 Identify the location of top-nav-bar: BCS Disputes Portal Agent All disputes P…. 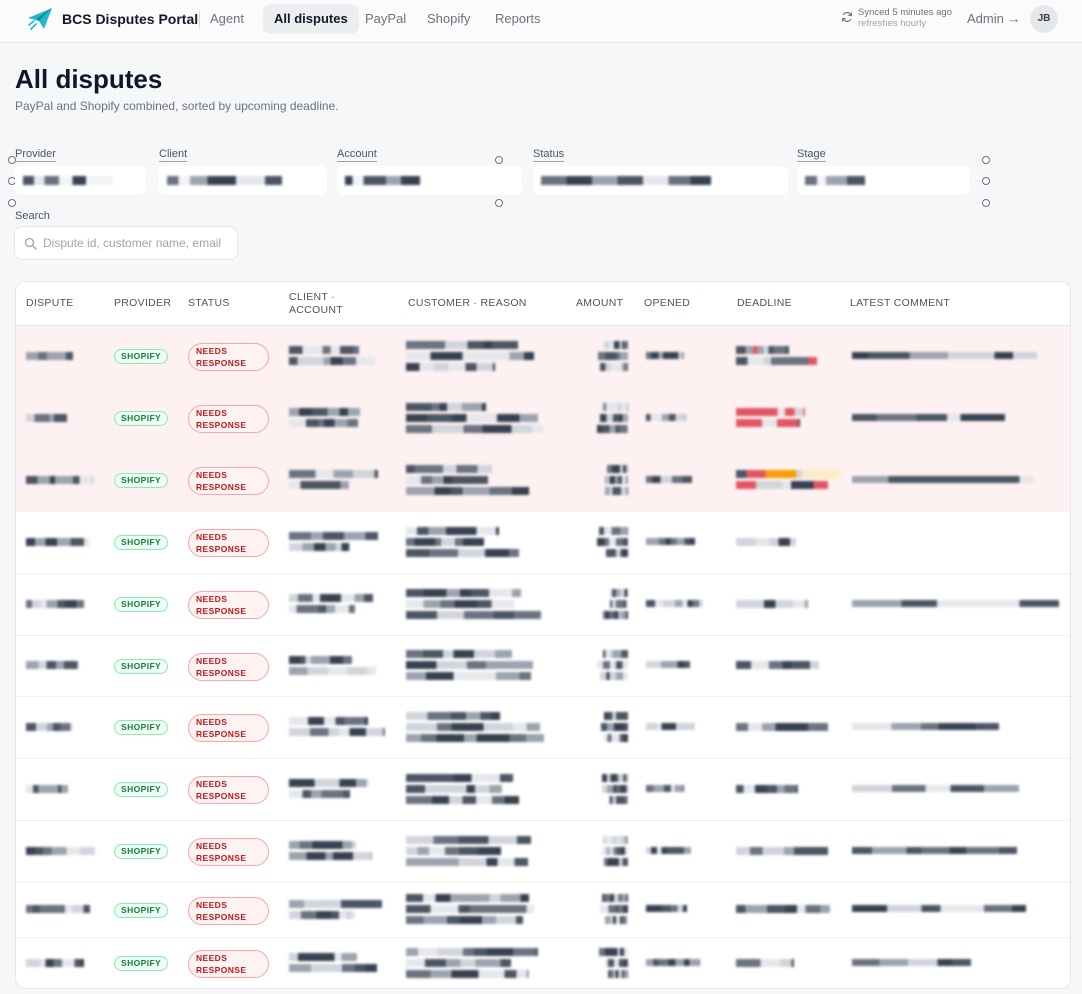
(541, 21).